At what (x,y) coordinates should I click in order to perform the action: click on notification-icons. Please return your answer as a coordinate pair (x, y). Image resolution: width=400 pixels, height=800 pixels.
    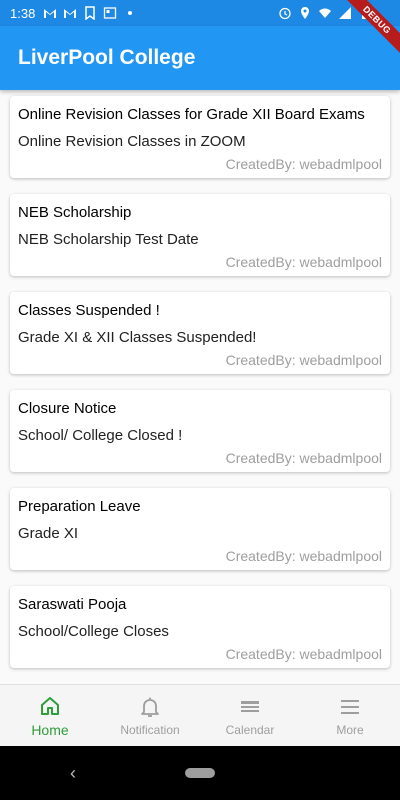
    Looking at the image, I should click on (90, 13).